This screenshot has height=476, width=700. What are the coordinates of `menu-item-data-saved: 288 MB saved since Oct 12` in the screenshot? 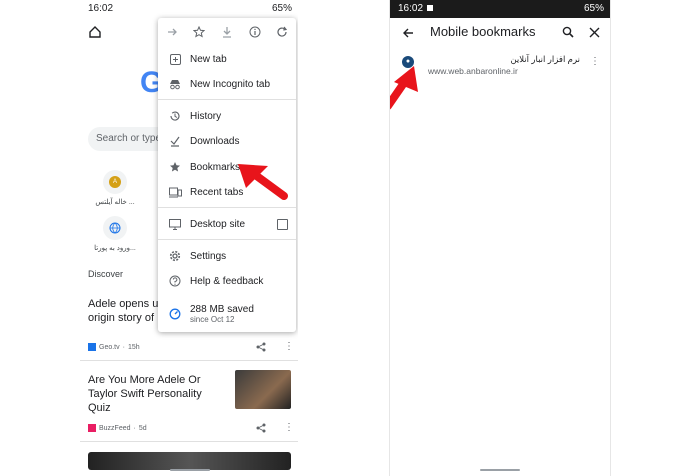 It's located at (227, 314).